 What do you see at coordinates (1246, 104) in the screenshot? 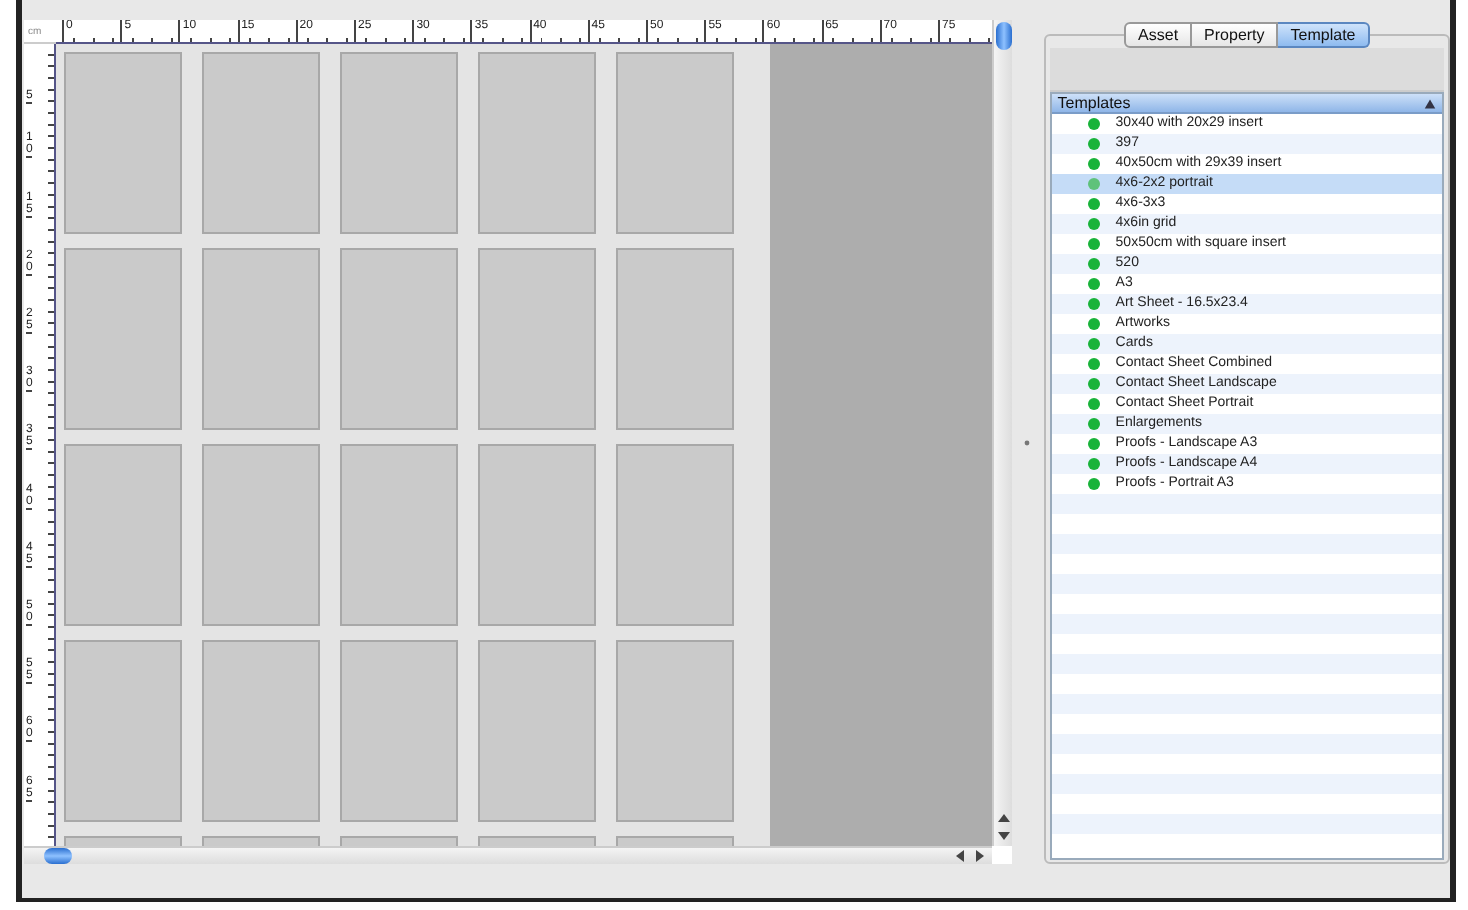
I see `column-header: Templates` at bounding box center [1246, 104].